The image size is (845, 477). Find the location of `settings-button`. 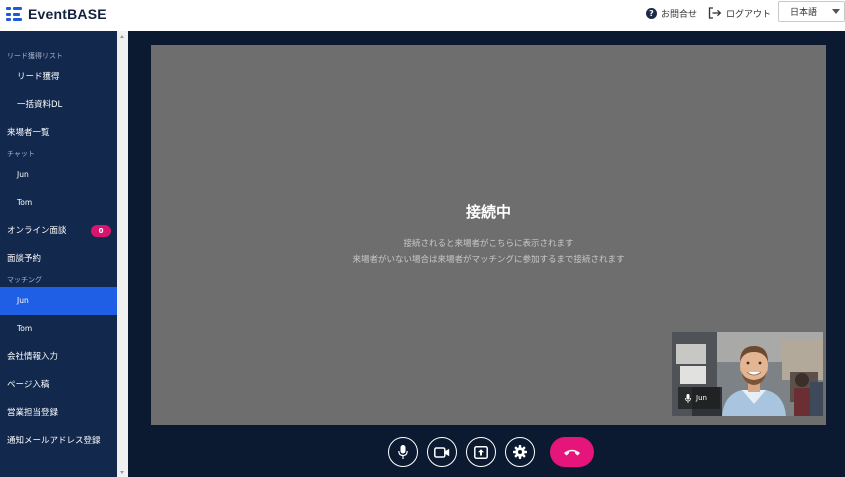

settings-button is located at coordinates (520, 452).